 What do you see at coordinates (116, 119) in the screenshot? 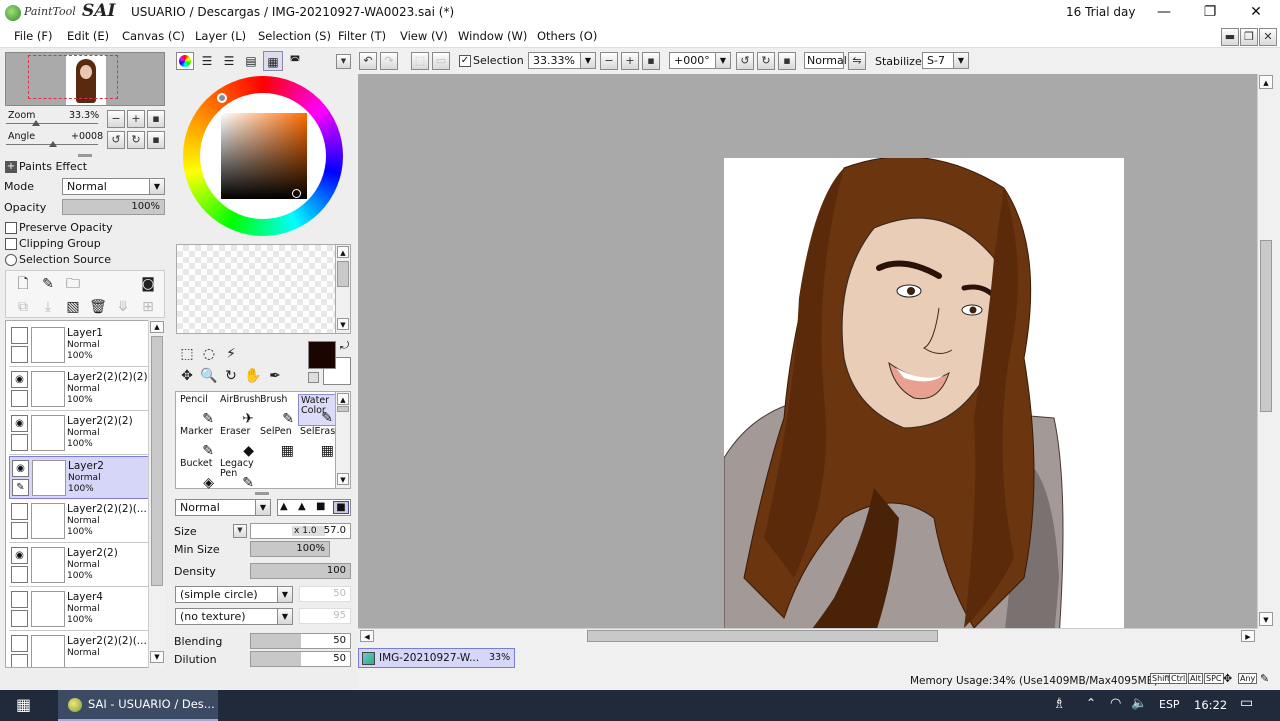
I see `zoom-out-button: −` at bounding box center [116, 119].